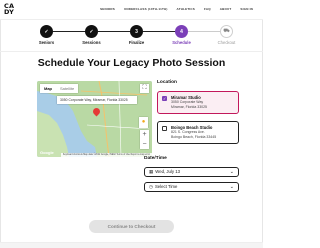  I want to click on location-city: Boingo Beach, Florida 33445, so click(194, 137).